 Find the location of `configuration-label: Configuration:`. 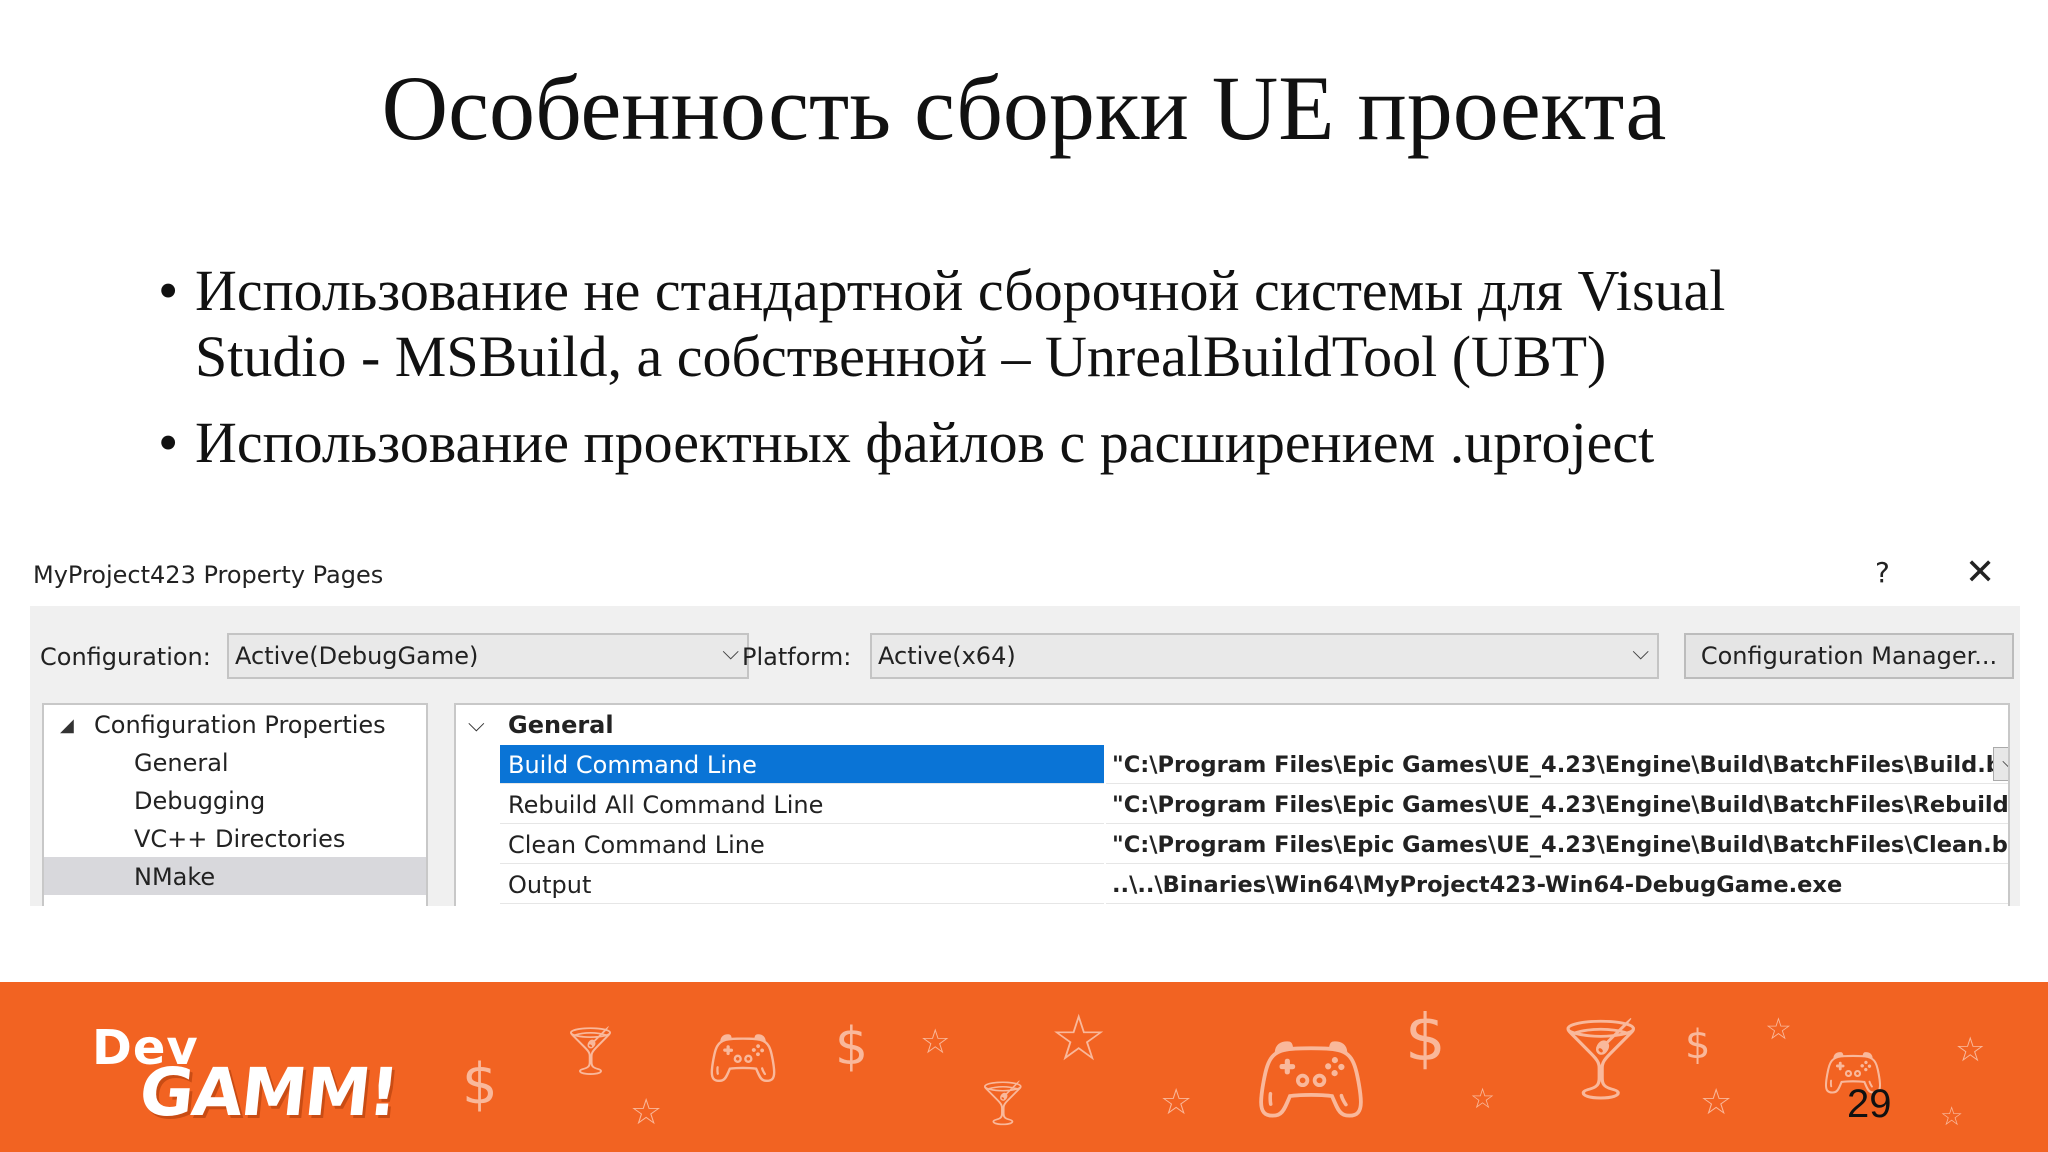

configuration-label: Configuration: is located at coordinates (125, 657).